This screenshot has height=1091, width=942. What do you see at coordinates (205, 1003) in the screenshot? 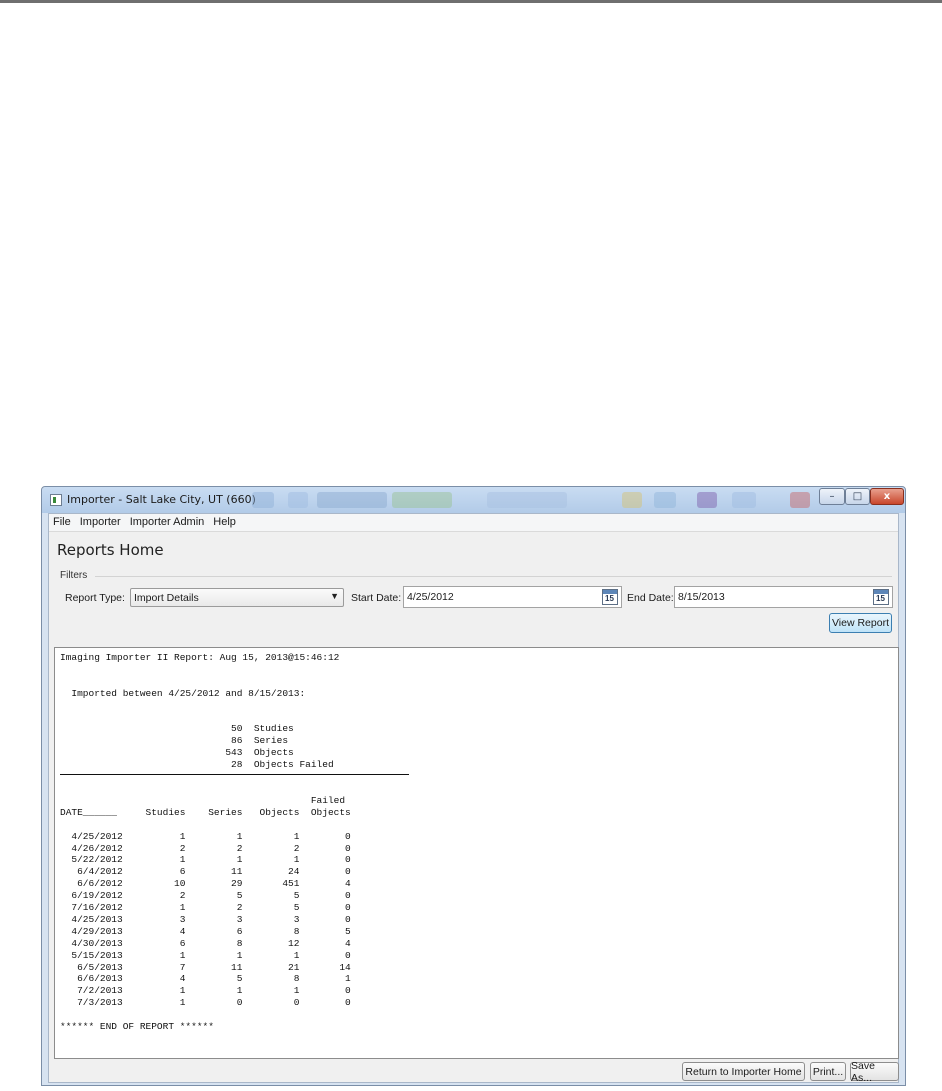
I see `report-data-row: 7/3/2013 1 0 0 0` at bounding box center [205, 1003].